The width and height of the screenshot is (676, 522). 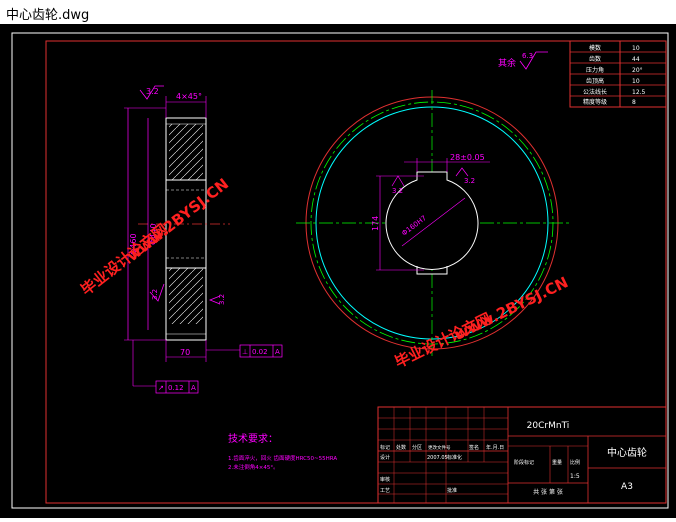 What do you see at coordinates (634, 102) in the screenshot?
I see `param-value: 8` at bounding box center [634, 102].